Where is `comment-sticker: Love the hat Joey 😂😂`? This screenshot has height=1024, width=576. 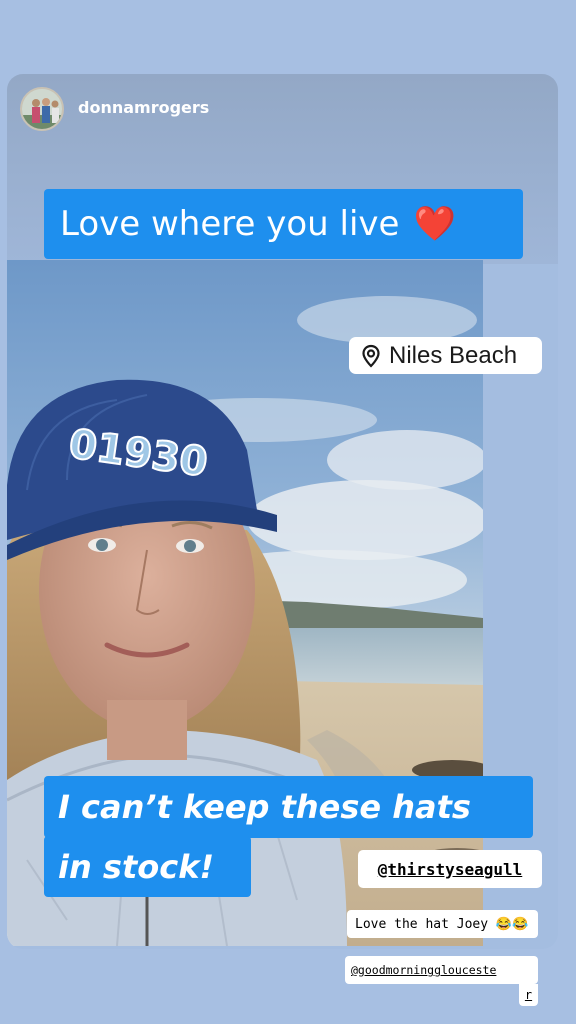
comment-sticker: Love the hat Joey 😂😂 is located at coordinates (442, 924).